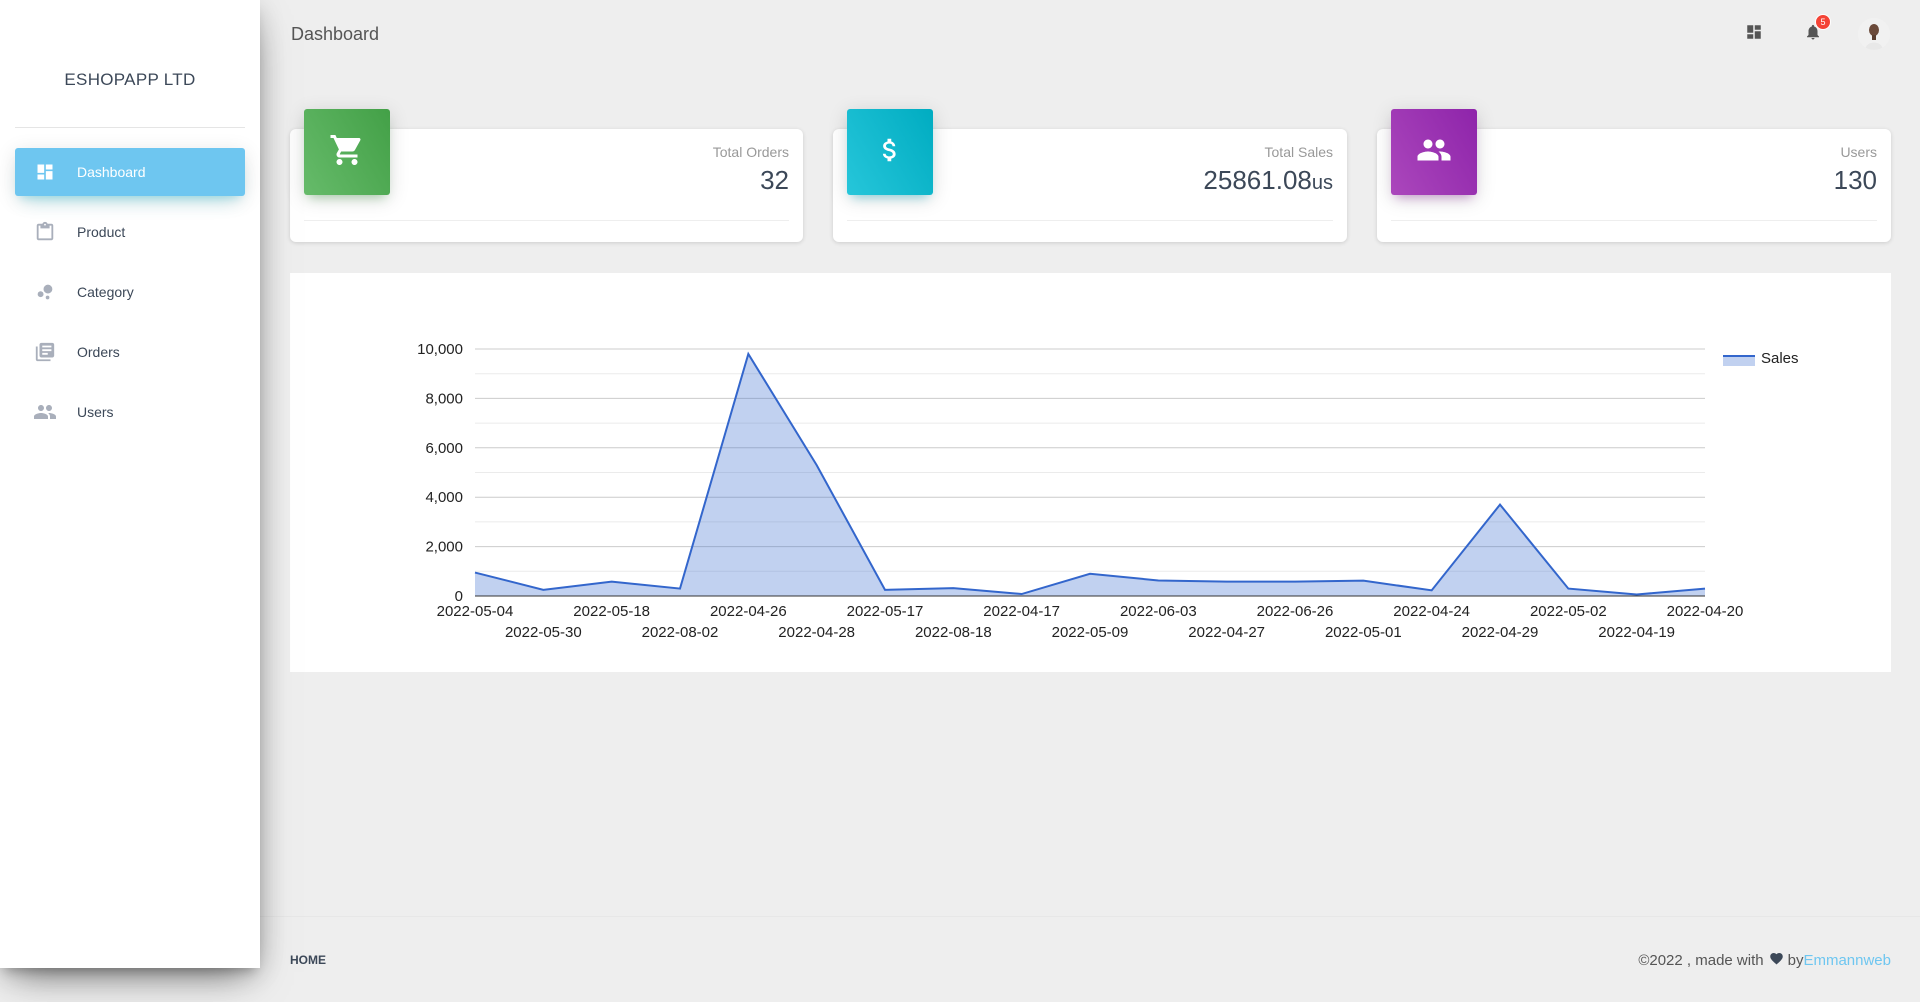  Describe the element at coordinates (1634, 175) in the screenshot. I see `stat-card-users: Users 130` at that location.